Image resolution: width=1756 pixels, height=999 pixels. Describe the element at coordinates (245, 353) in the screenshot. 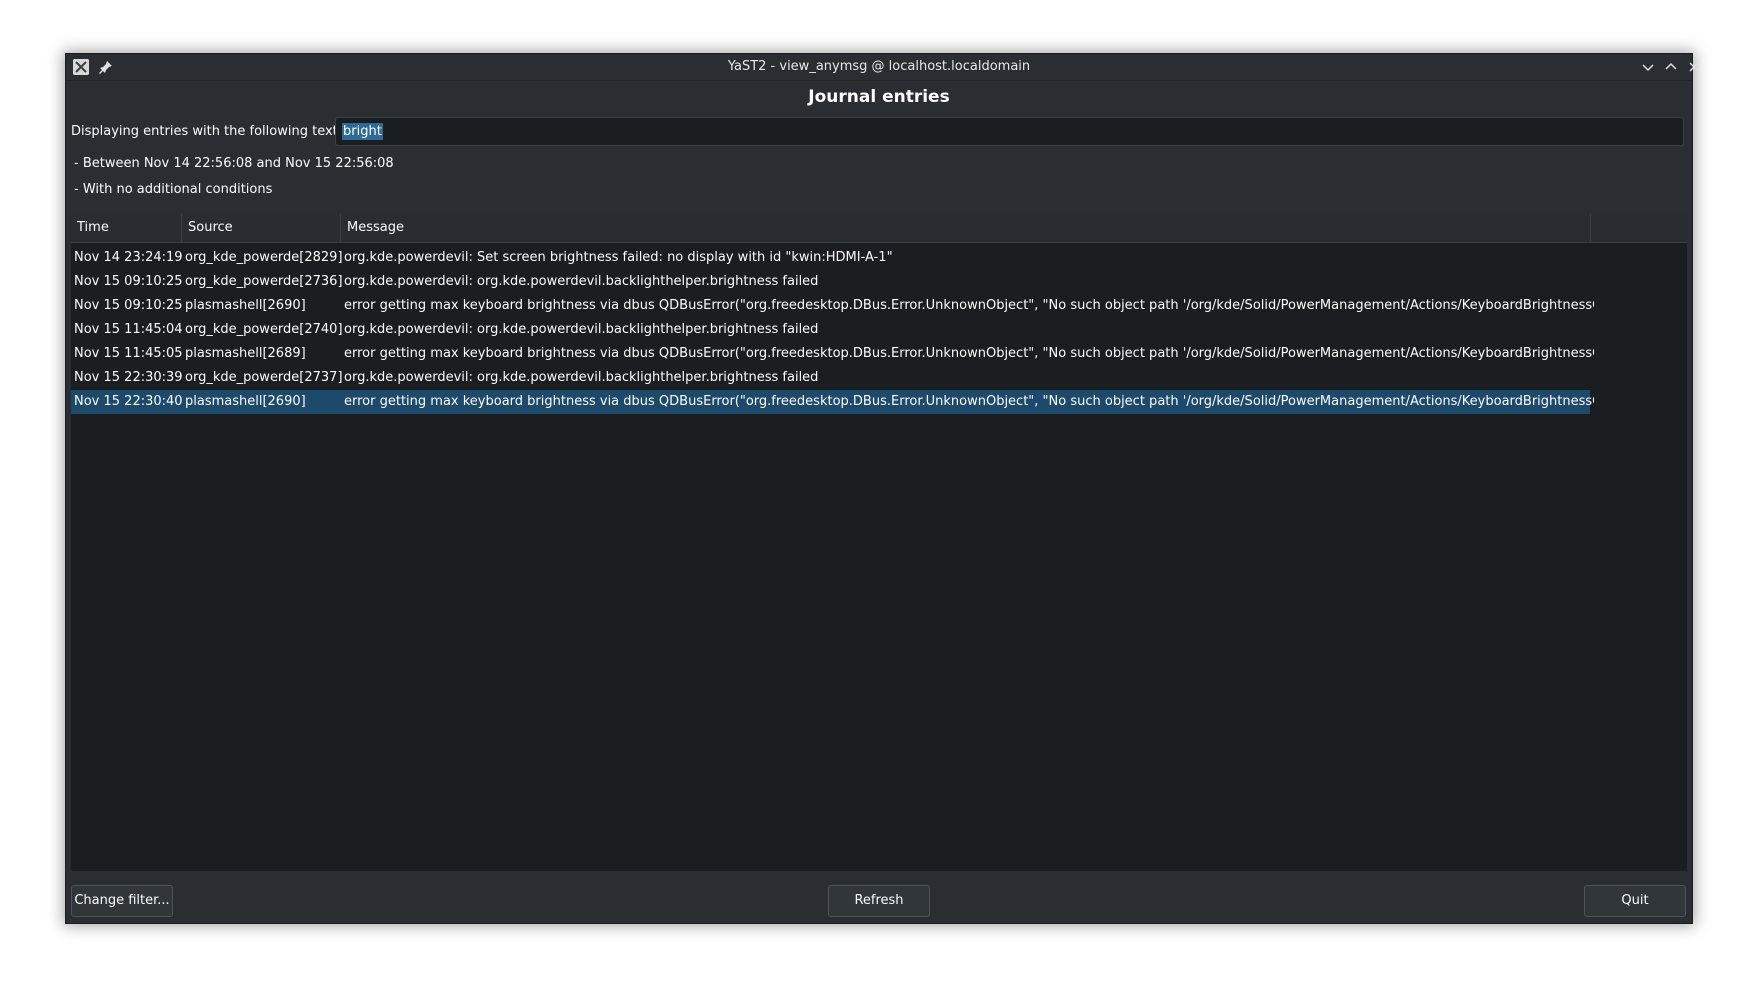

I see `cell-source: plasmashell[2689]` at that location.